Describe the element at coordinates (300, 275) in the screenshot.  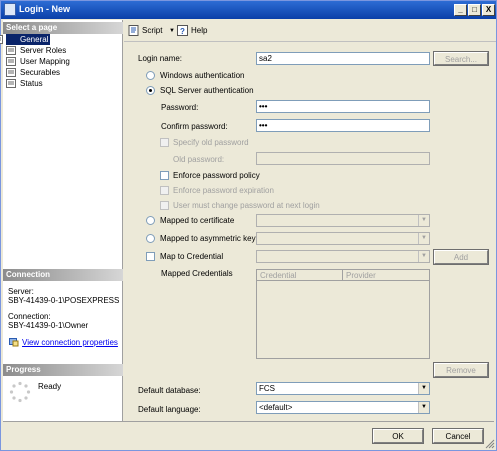
I see `grid-header-credential: Credential` at that location.